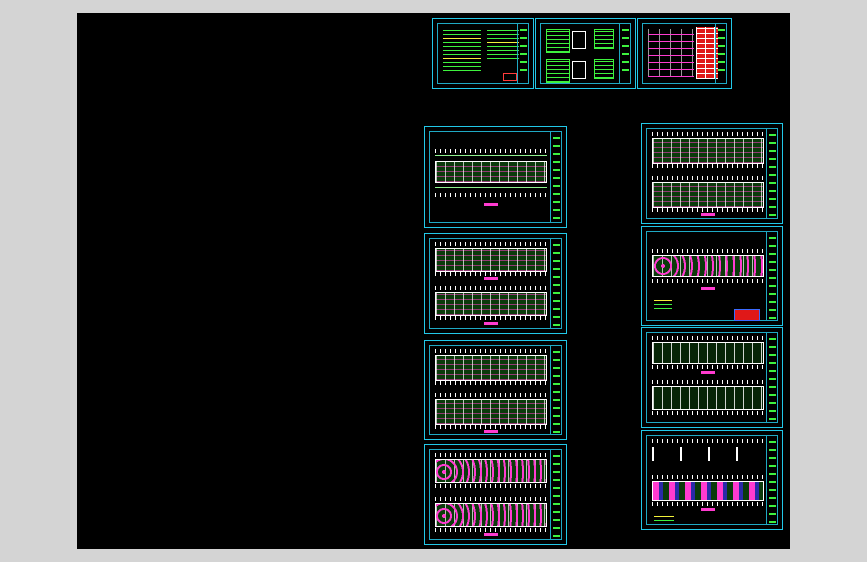 This screenshot has height=562, width=867. Describe the element at coordinates (483, 53) in the screenshot. I see `sheet-design-notes` at that location.